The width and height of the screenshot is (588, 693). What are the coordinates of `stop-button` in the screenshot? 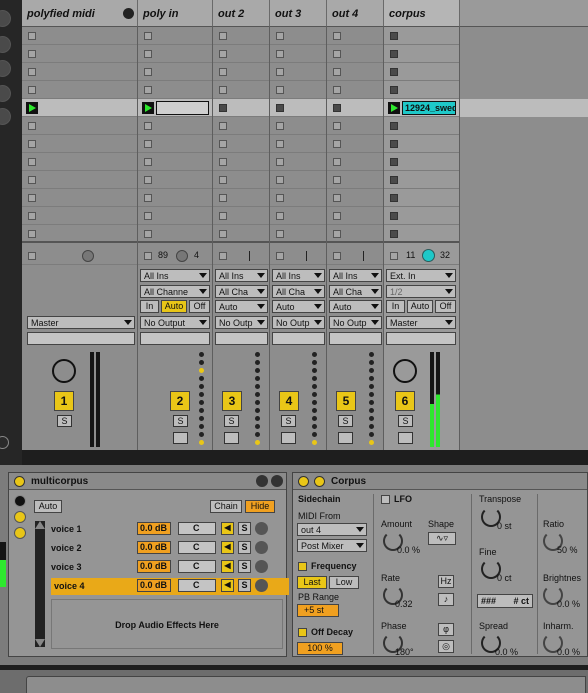 It's located at (280, 256).